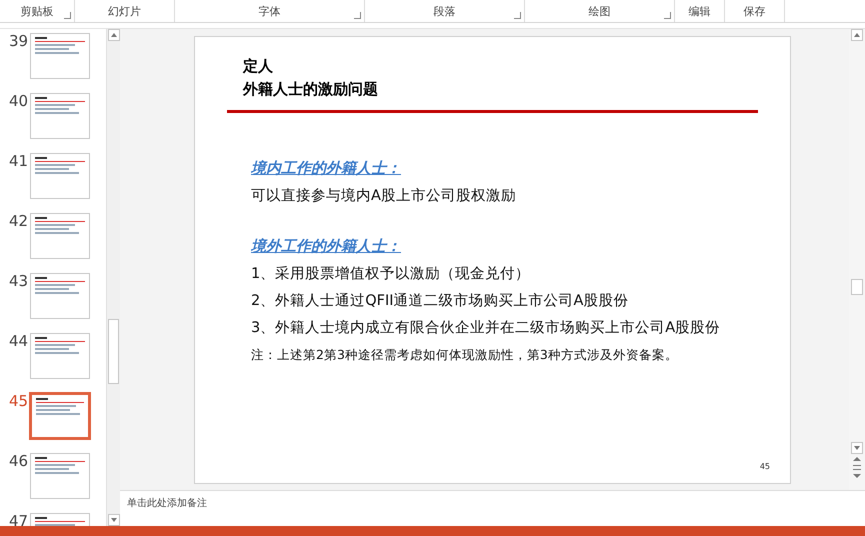  Describe the element at coordinates (310, 89) in the screenshot. I see `slide-title: 外籍人士的激励问题` at that location.